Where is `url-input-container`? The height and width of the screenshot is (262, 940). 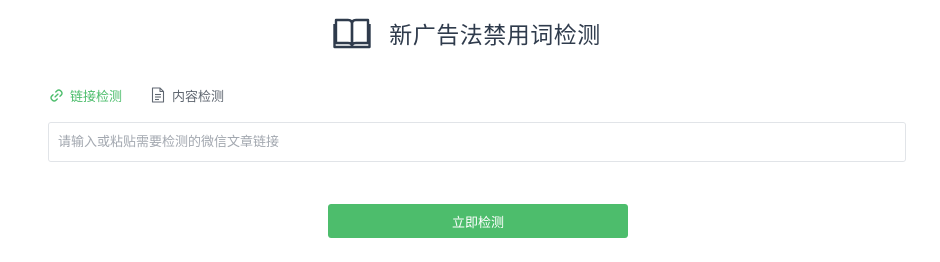 url-input-container is located at coordinates (477, 142).